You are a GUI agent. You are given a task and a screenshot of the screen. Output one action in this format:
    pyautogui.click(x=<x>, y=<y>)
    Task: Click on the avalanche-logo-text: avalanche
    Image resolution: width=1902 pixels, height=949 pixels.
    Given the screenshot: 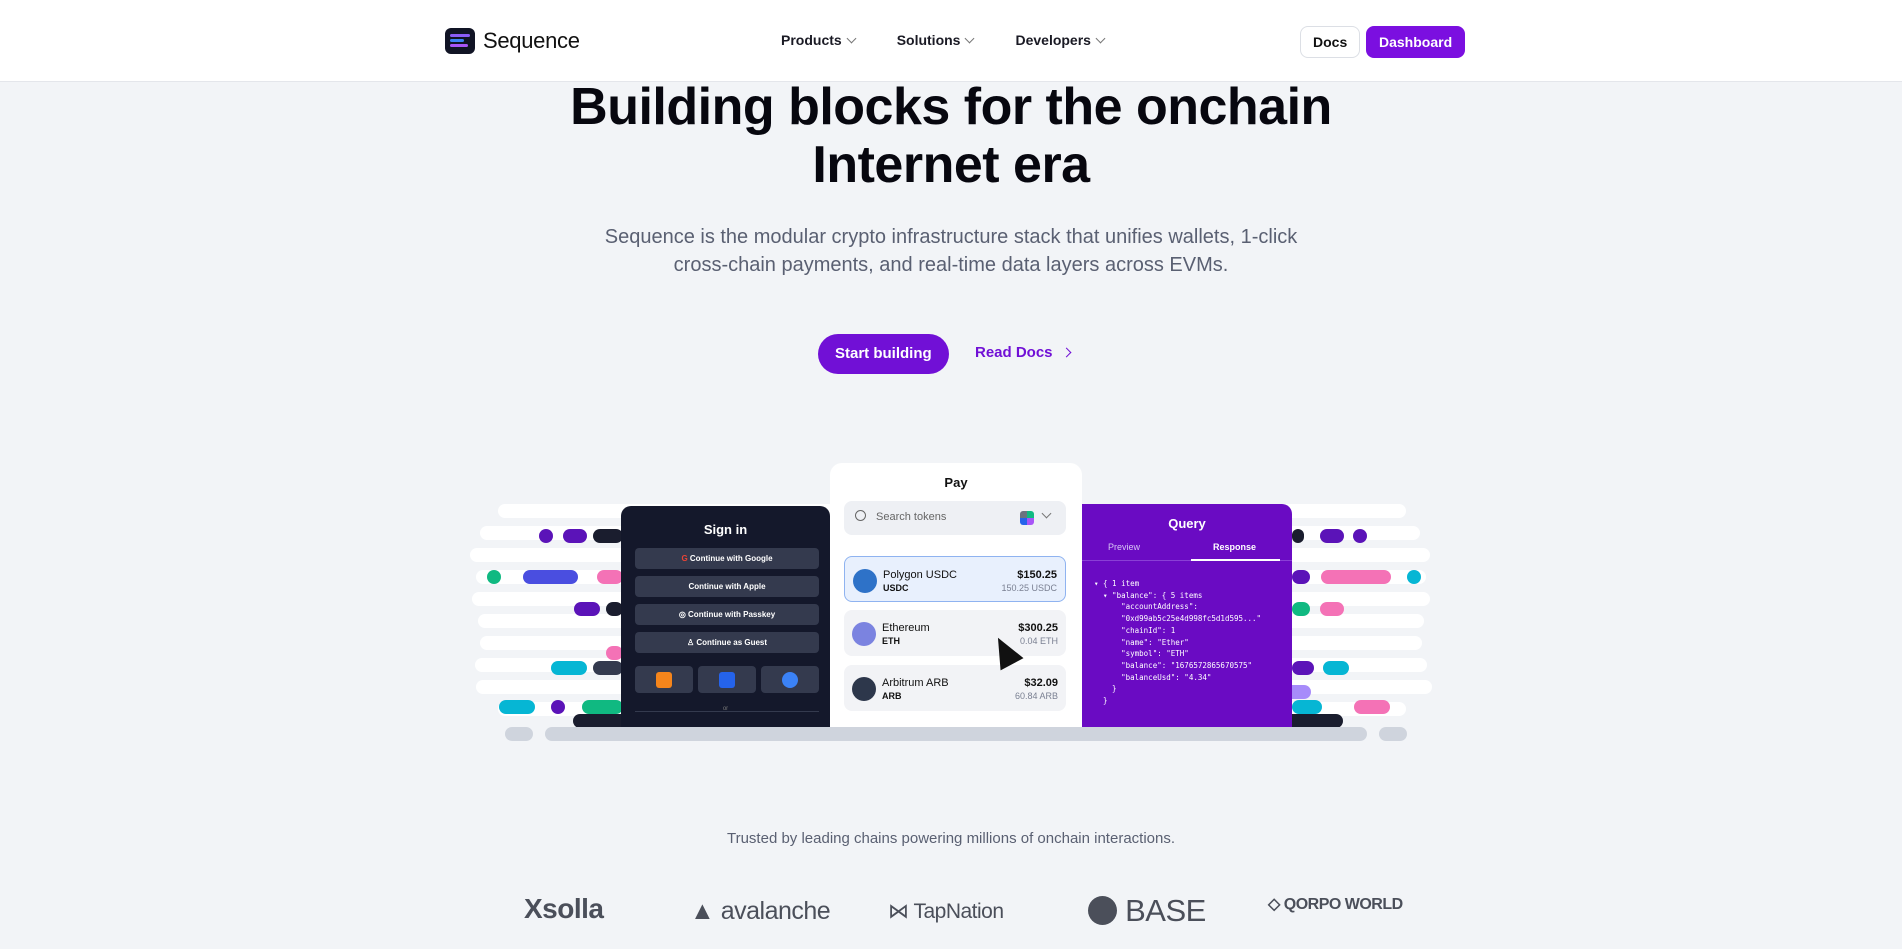 What is the action you would take?
    pyautogui.click(x=775, y=911)
    